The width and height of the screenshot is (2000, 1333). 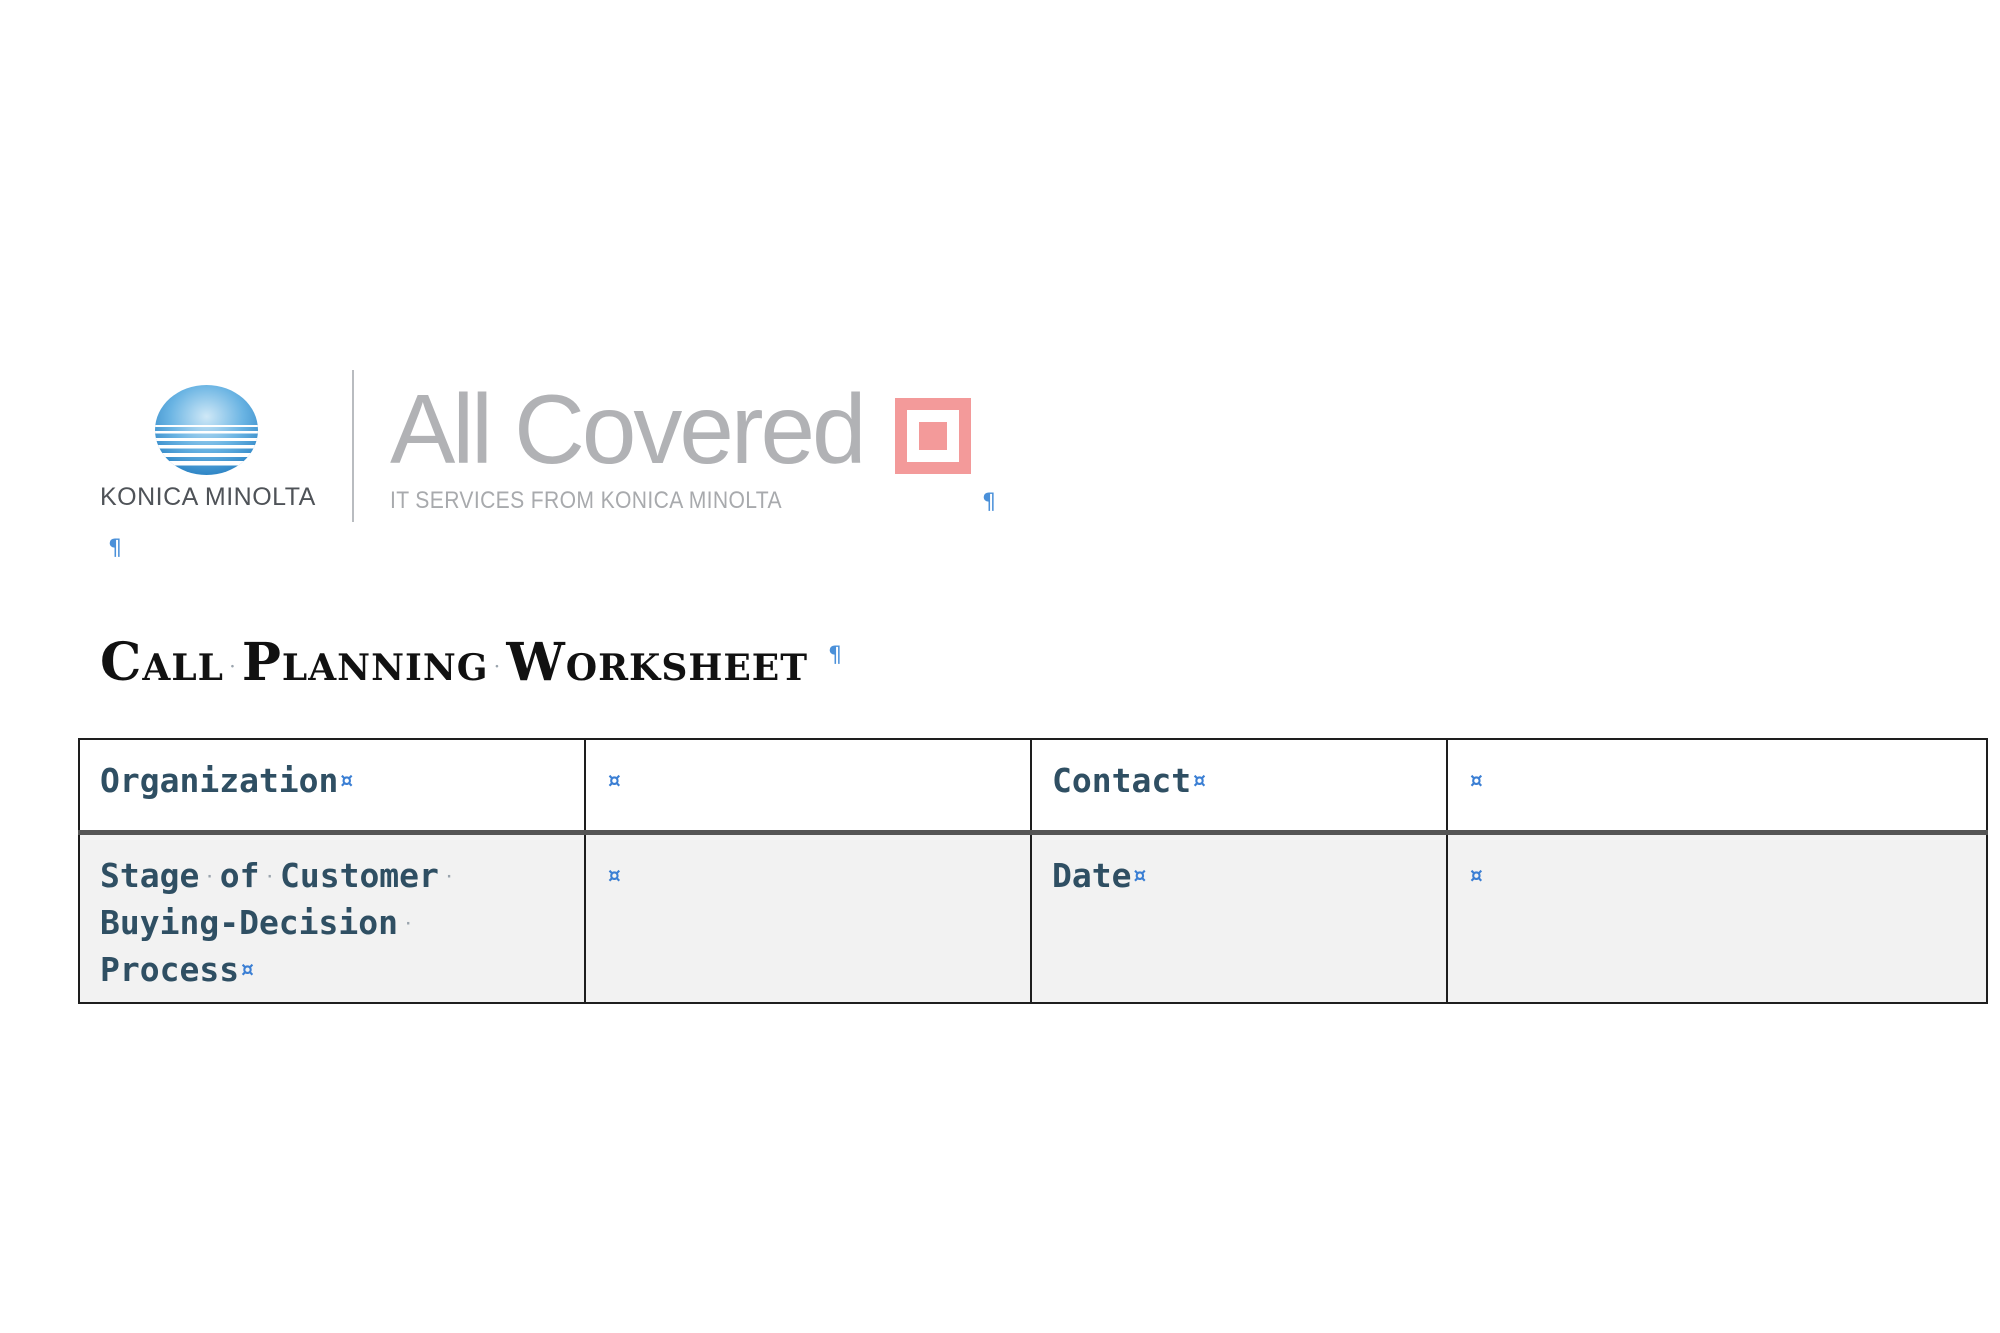 I want to click on title-word: Planning, so click(x=365, y=662).